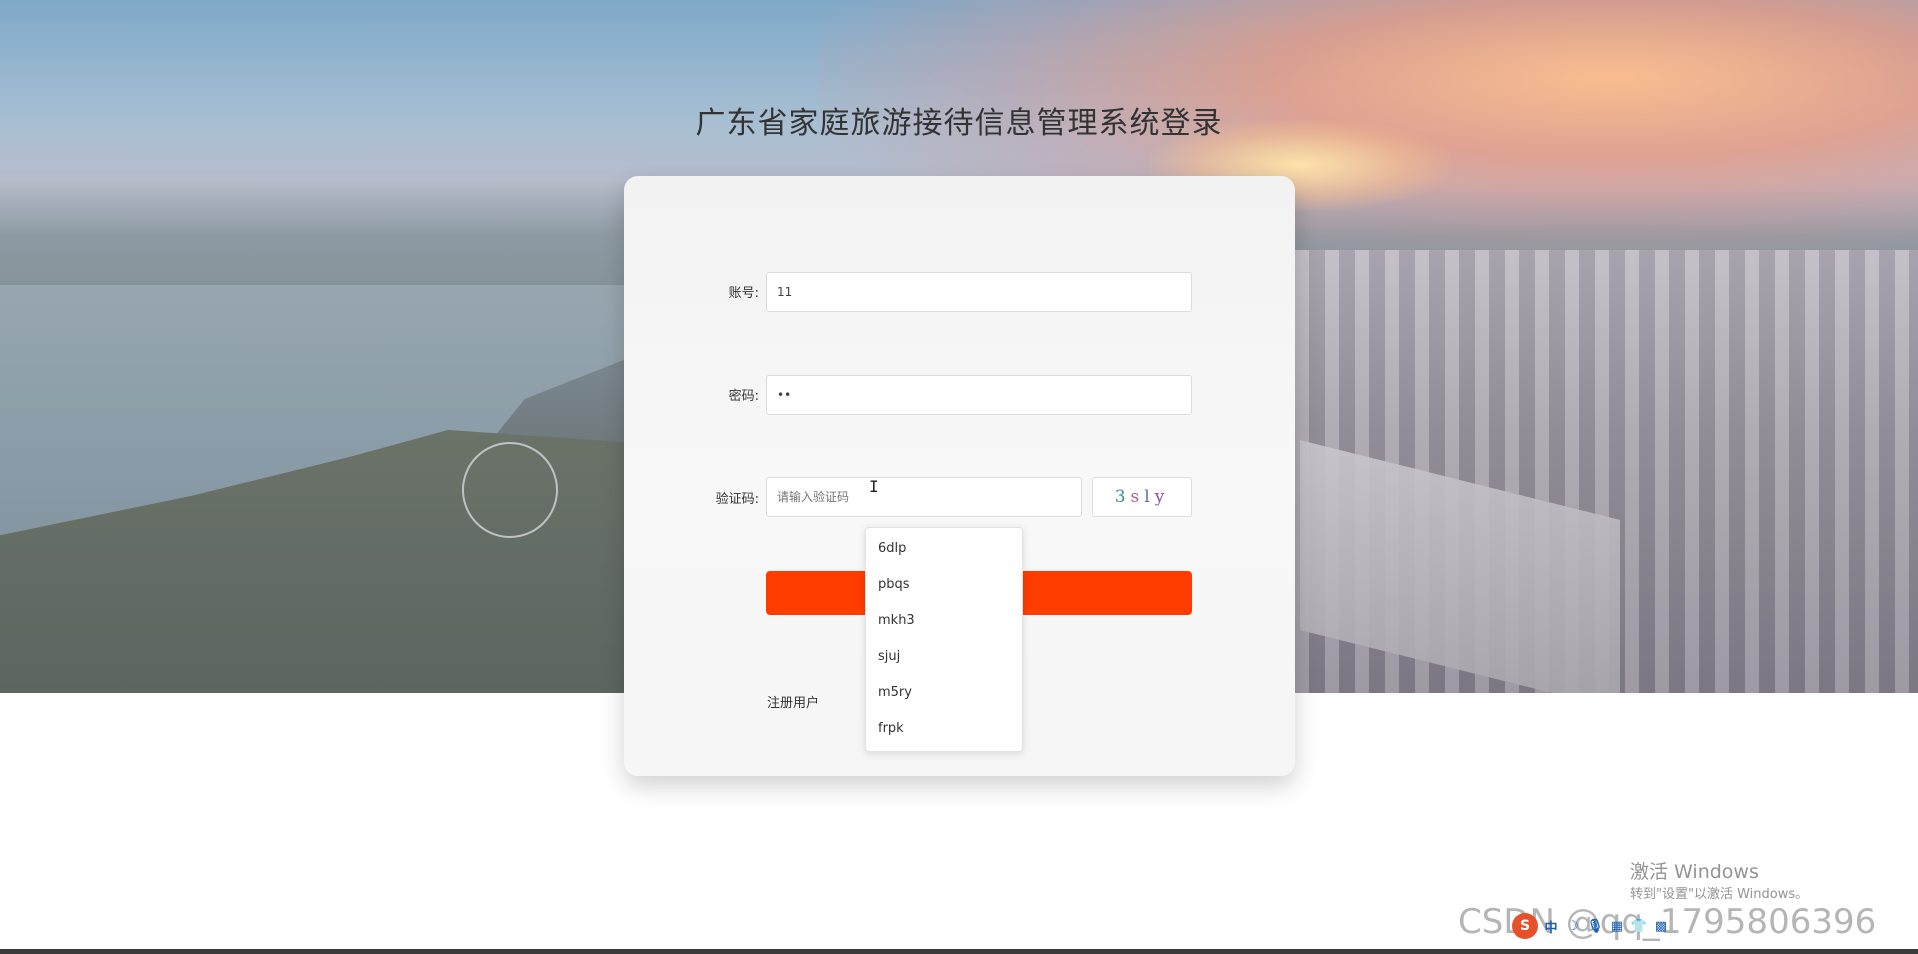  What do you see at coordinates (1149, 497) in the screenshot?
I see `captcha-char: l` at bounding box center [1149, 497].